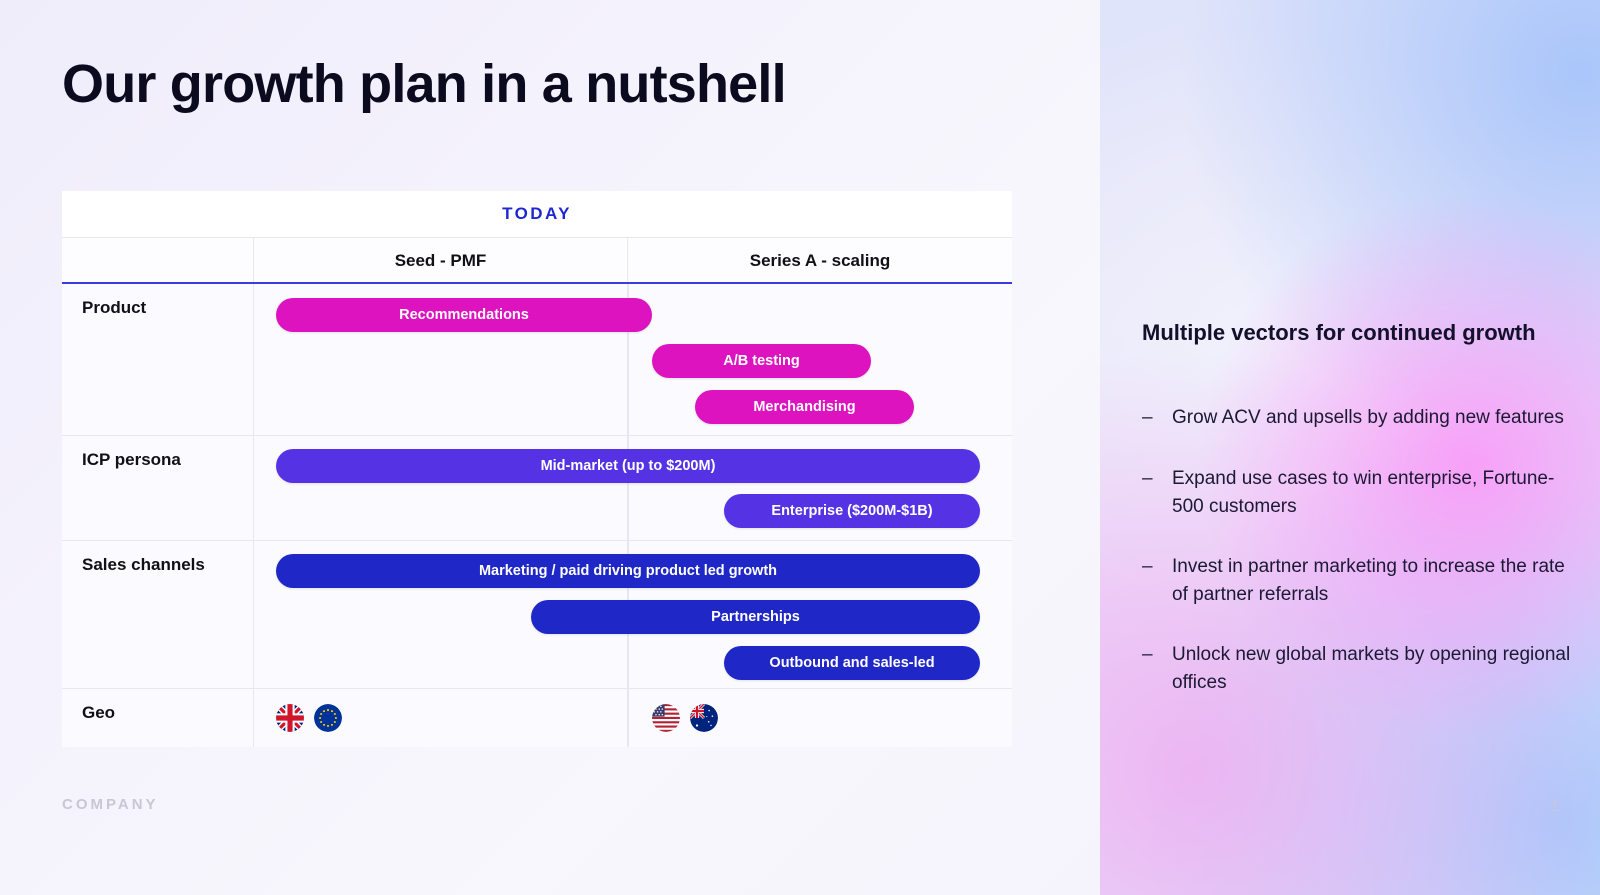  I want to click on page-number: 1, so click(1555, 805).